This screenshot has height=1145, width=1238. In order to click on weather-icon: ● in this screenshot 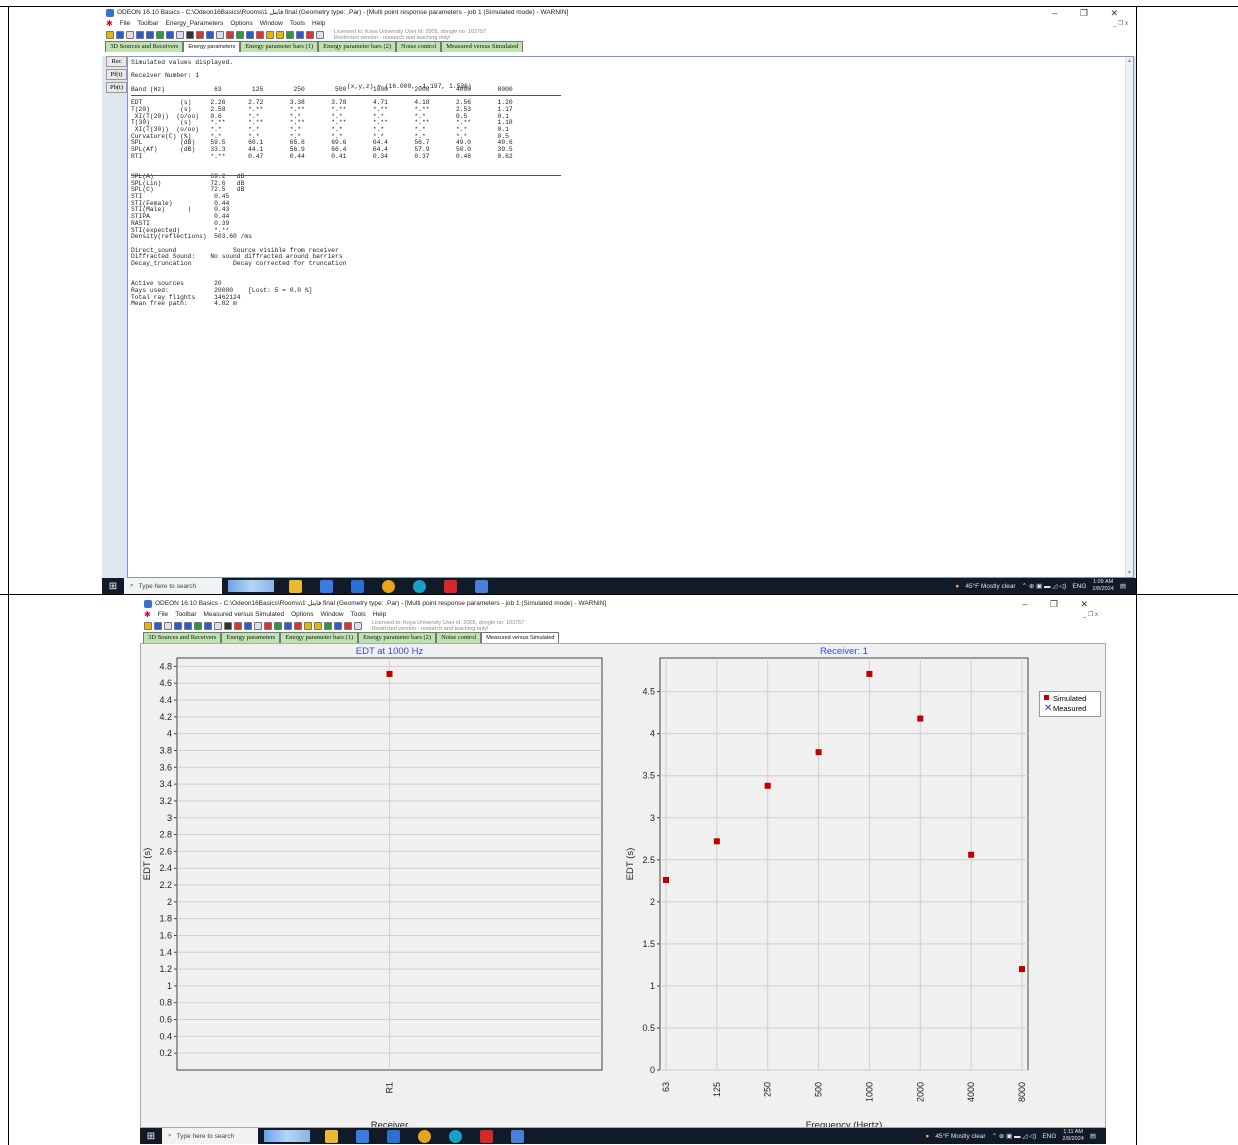, I will do `click(957, 586)`.